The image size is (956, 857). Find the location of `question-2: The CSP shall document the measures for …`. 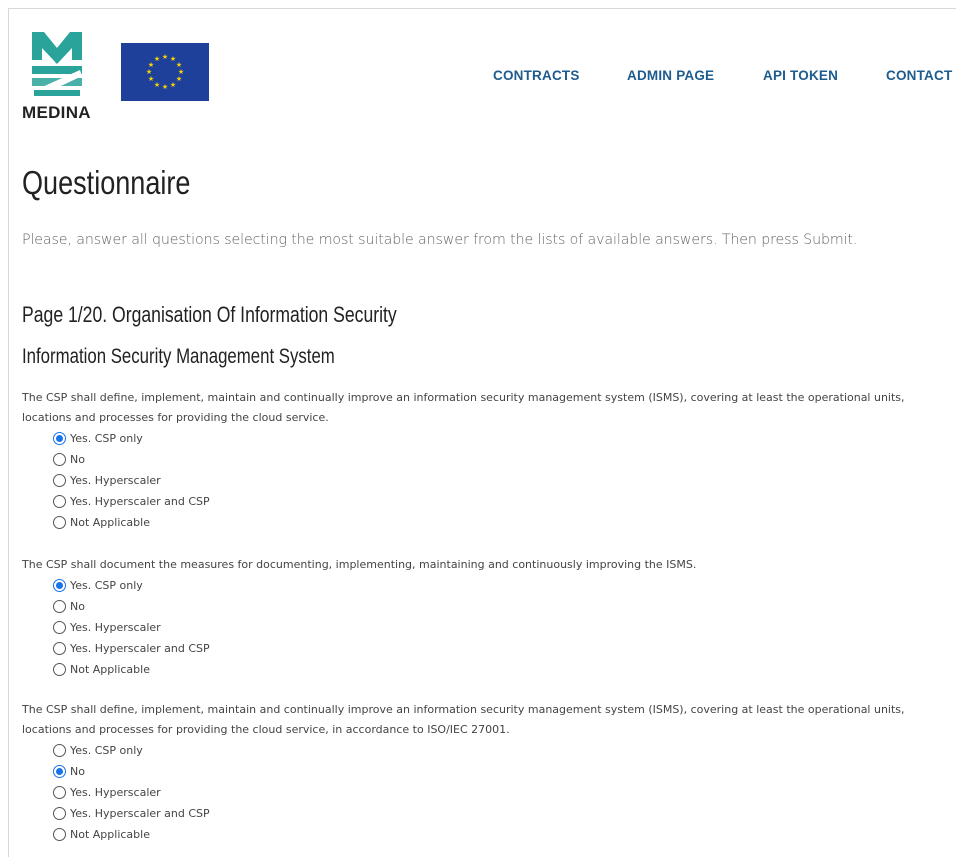

question-2: The CSP shall document the measures for … is located at coordinates (487, 617).